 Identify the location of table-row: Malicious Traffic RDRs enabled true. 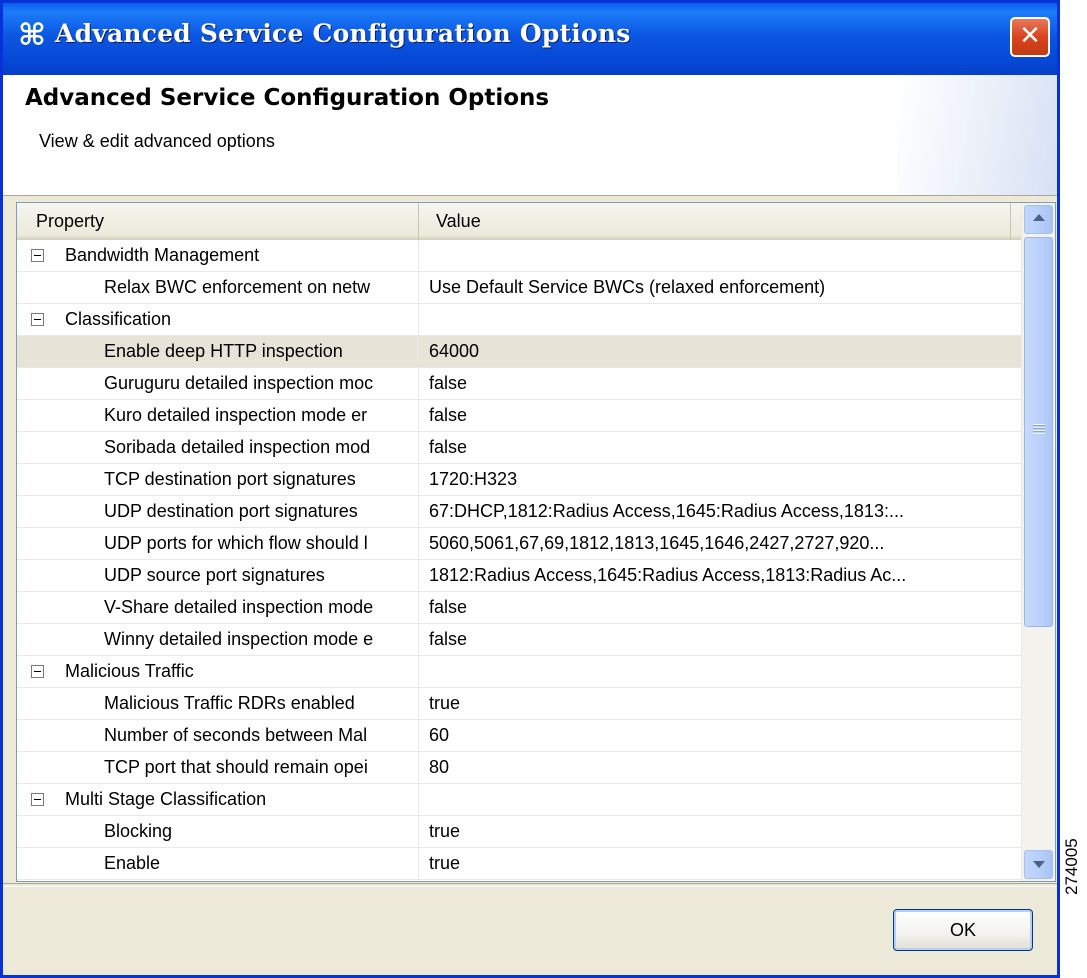
(519, 704).